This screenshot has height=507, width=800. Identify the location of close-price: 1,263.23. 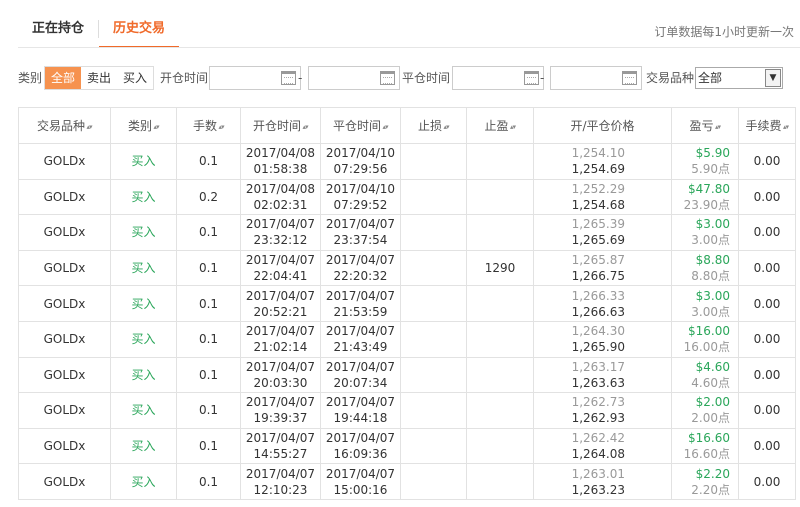
(598, 489).